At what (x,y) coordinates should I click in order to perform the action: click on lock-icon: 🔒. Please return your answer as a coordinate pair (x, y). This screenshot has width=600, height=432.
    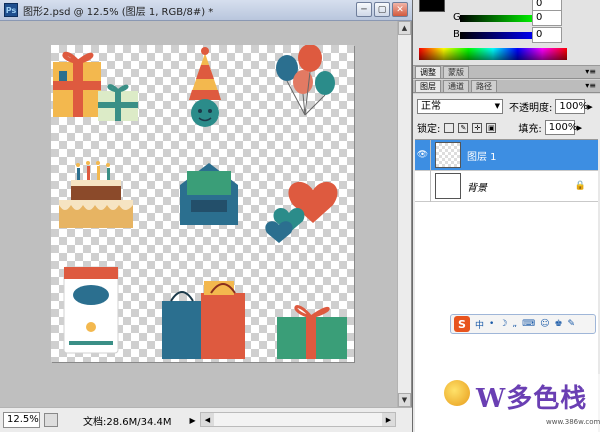
    Looking at the image, I should click on (580, 186).